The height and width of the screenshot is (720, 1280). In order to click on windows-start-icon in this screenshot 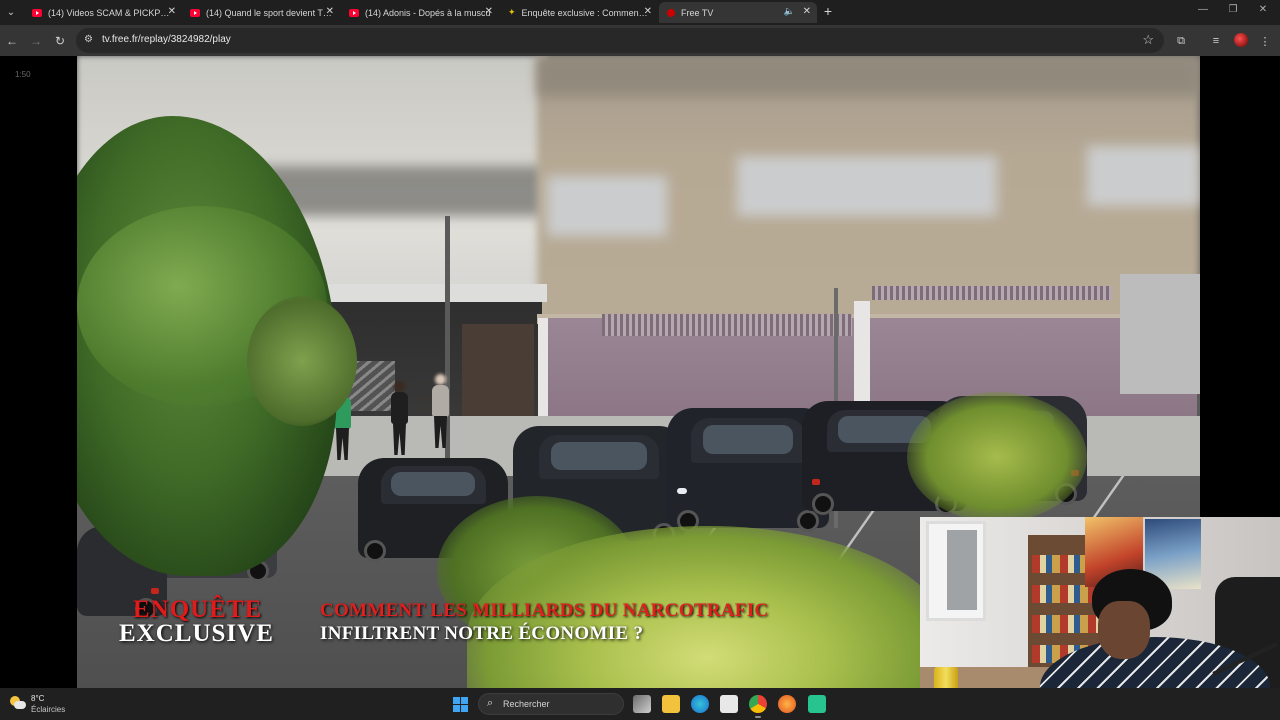, I will do `click(460, 704)`.